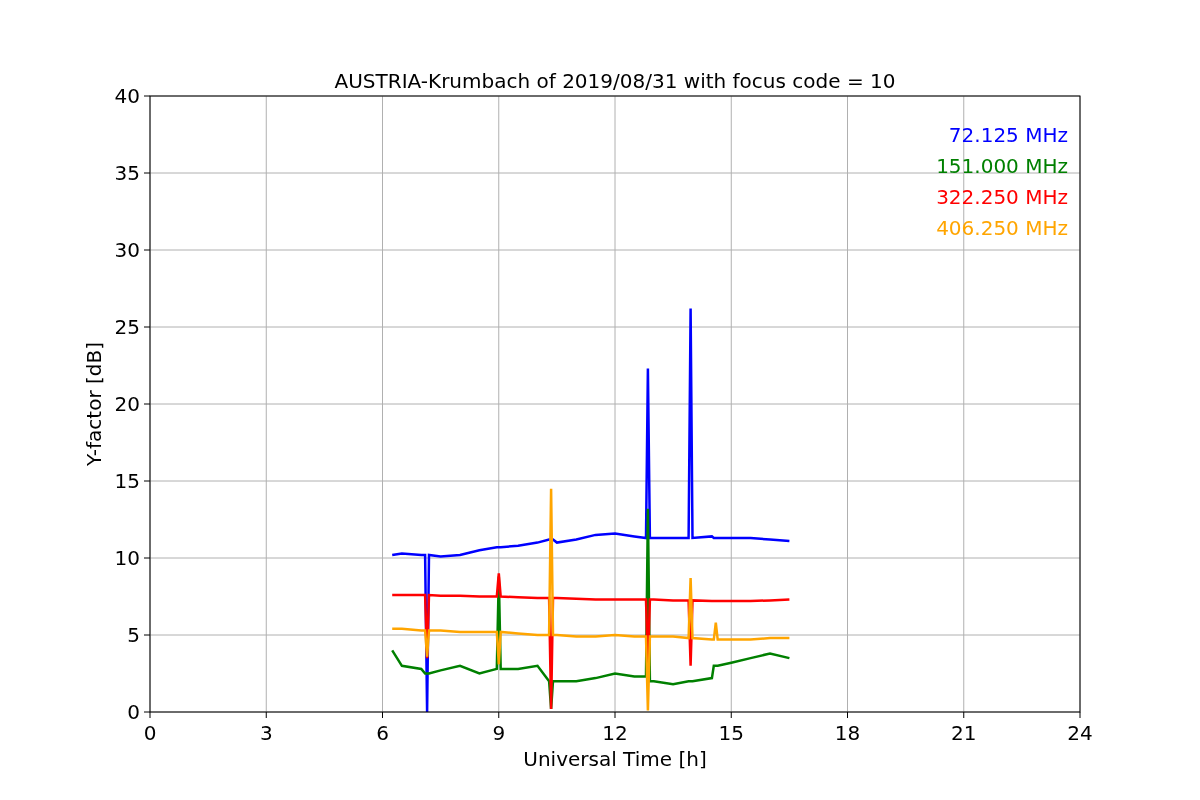 The width and height of the screenshot is (1200, 800). I want to click on tick-label: 20, so click(127, 404).